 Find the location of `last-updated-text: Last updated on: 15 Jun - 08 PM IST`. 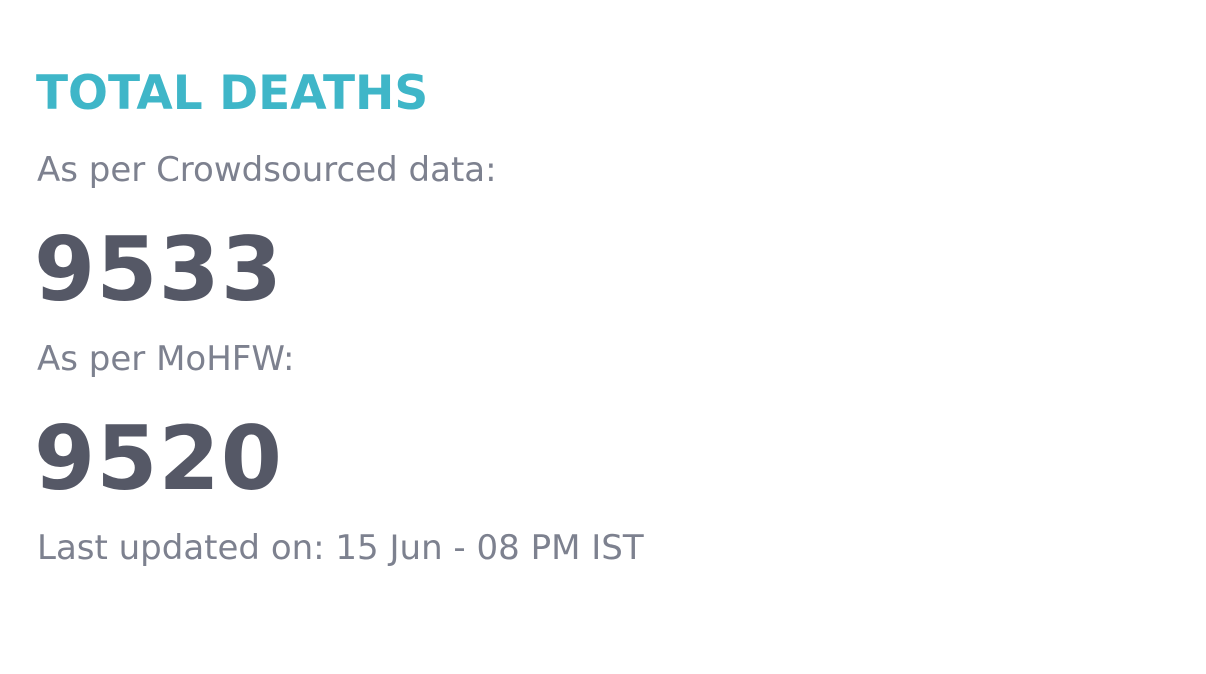

last-updated-text: Last updated on: 15 Jun - 08 PM IST is located at coordinates (340, 548).